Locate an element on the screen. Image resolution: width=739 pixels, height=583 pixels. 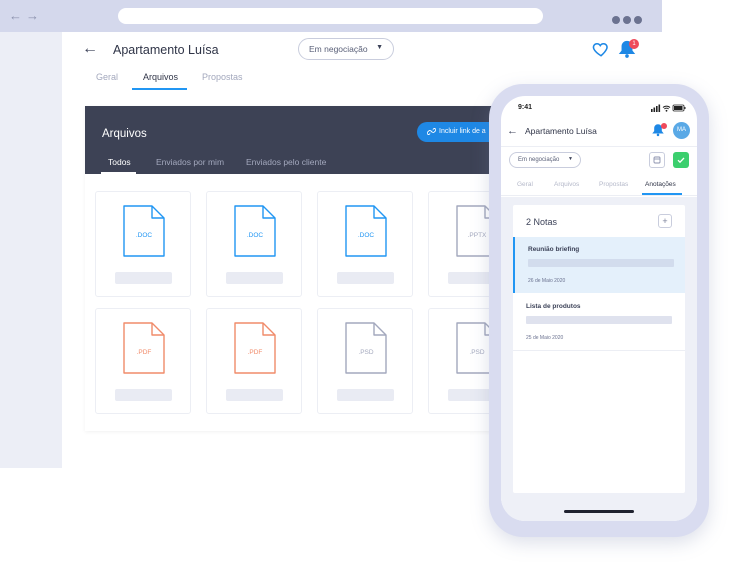
phone-status-select: Em negociação ▼ is located at coordinates (545, 160).